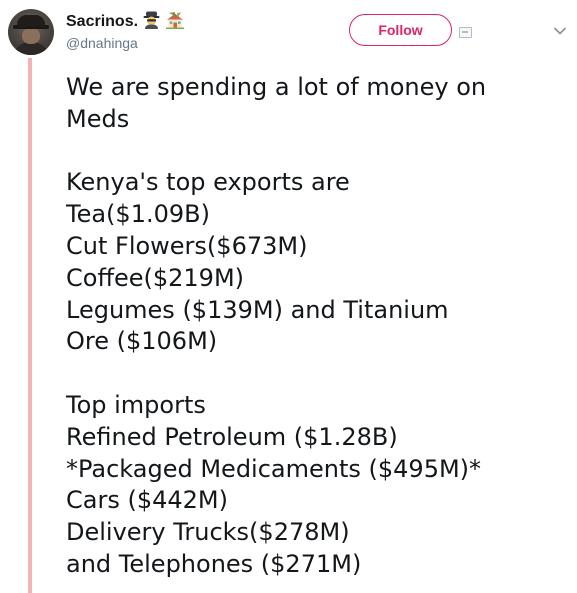 This screenshot has width=577, height=593. What do you see at coordinates (274, 468) in the screenshot?
I see `text-line: *Packaged Medicaments ($495M)*` at bounding box center [274, 468].